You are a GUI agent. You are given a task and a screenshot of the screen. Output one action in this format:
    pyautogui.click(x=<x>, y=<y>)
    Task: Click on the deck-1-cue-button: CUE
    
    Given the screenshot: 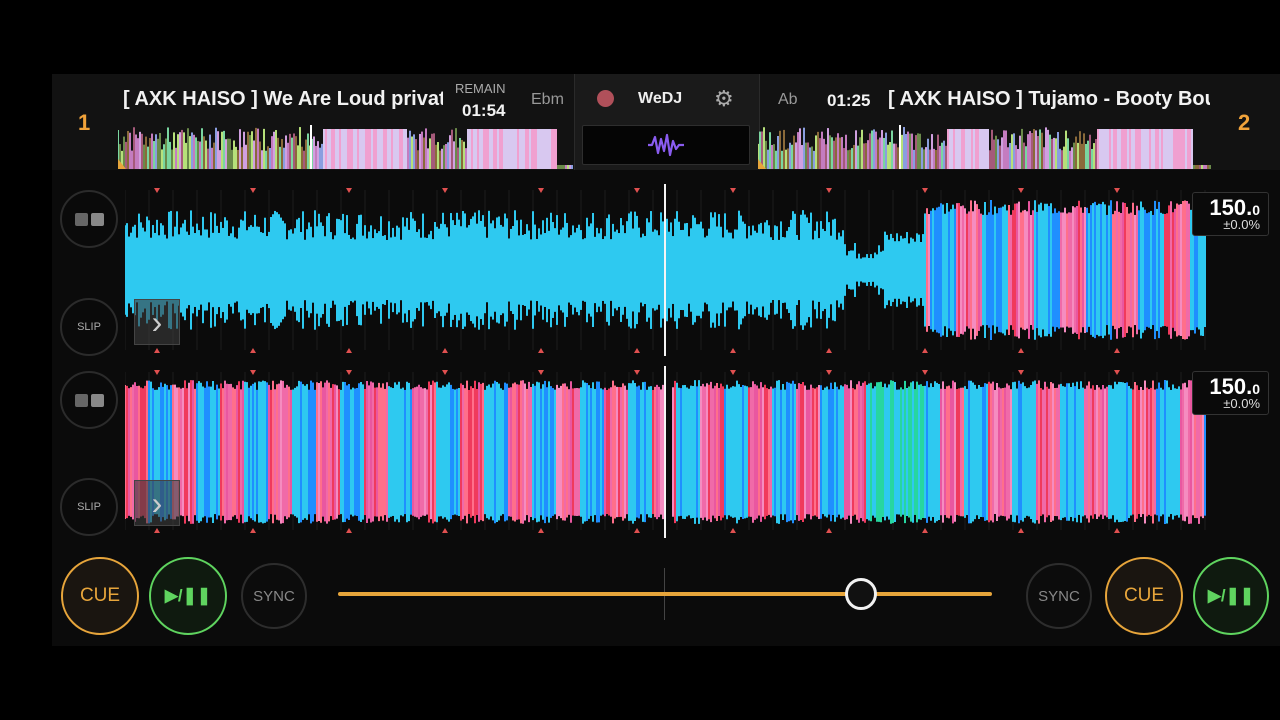 What is the action you would take?
    pyautogui.click(x=100, y=596)
    